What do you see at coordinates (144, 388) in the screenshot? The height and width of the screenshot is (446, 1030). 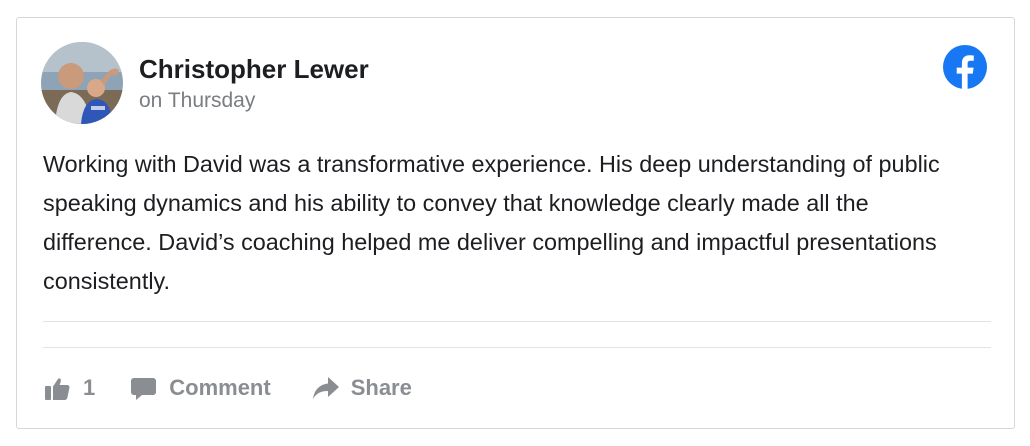 I see `speech-bubble-icon` at bounding box center [144, 388].